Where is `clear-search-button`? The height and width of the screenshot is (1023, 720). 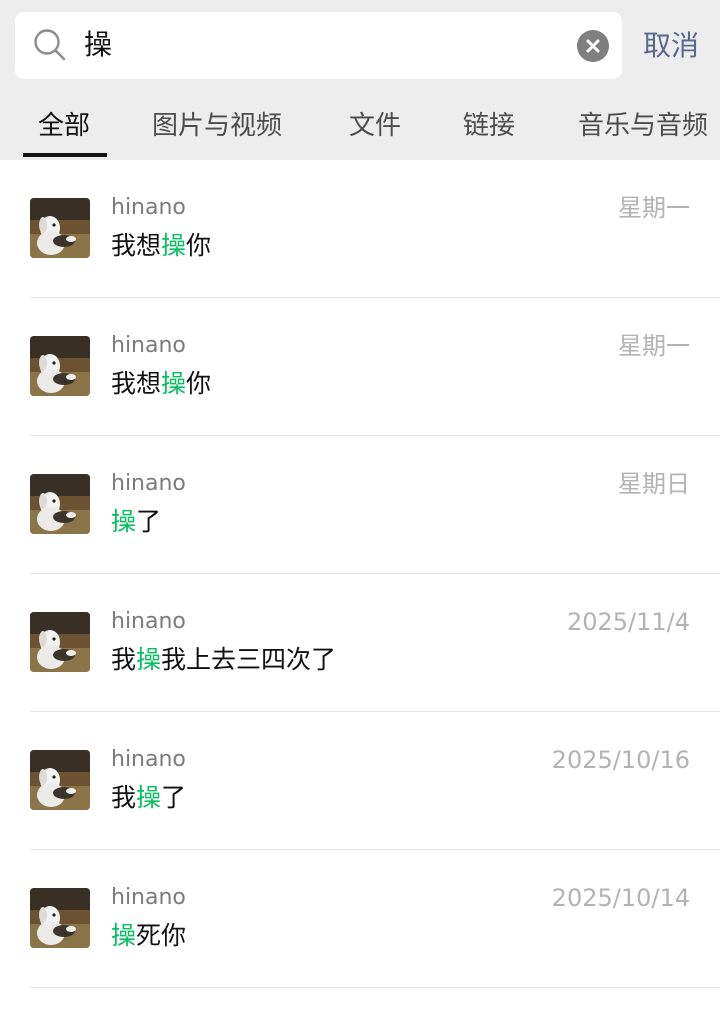
clear-search-button is located at coordinates (593, 46).